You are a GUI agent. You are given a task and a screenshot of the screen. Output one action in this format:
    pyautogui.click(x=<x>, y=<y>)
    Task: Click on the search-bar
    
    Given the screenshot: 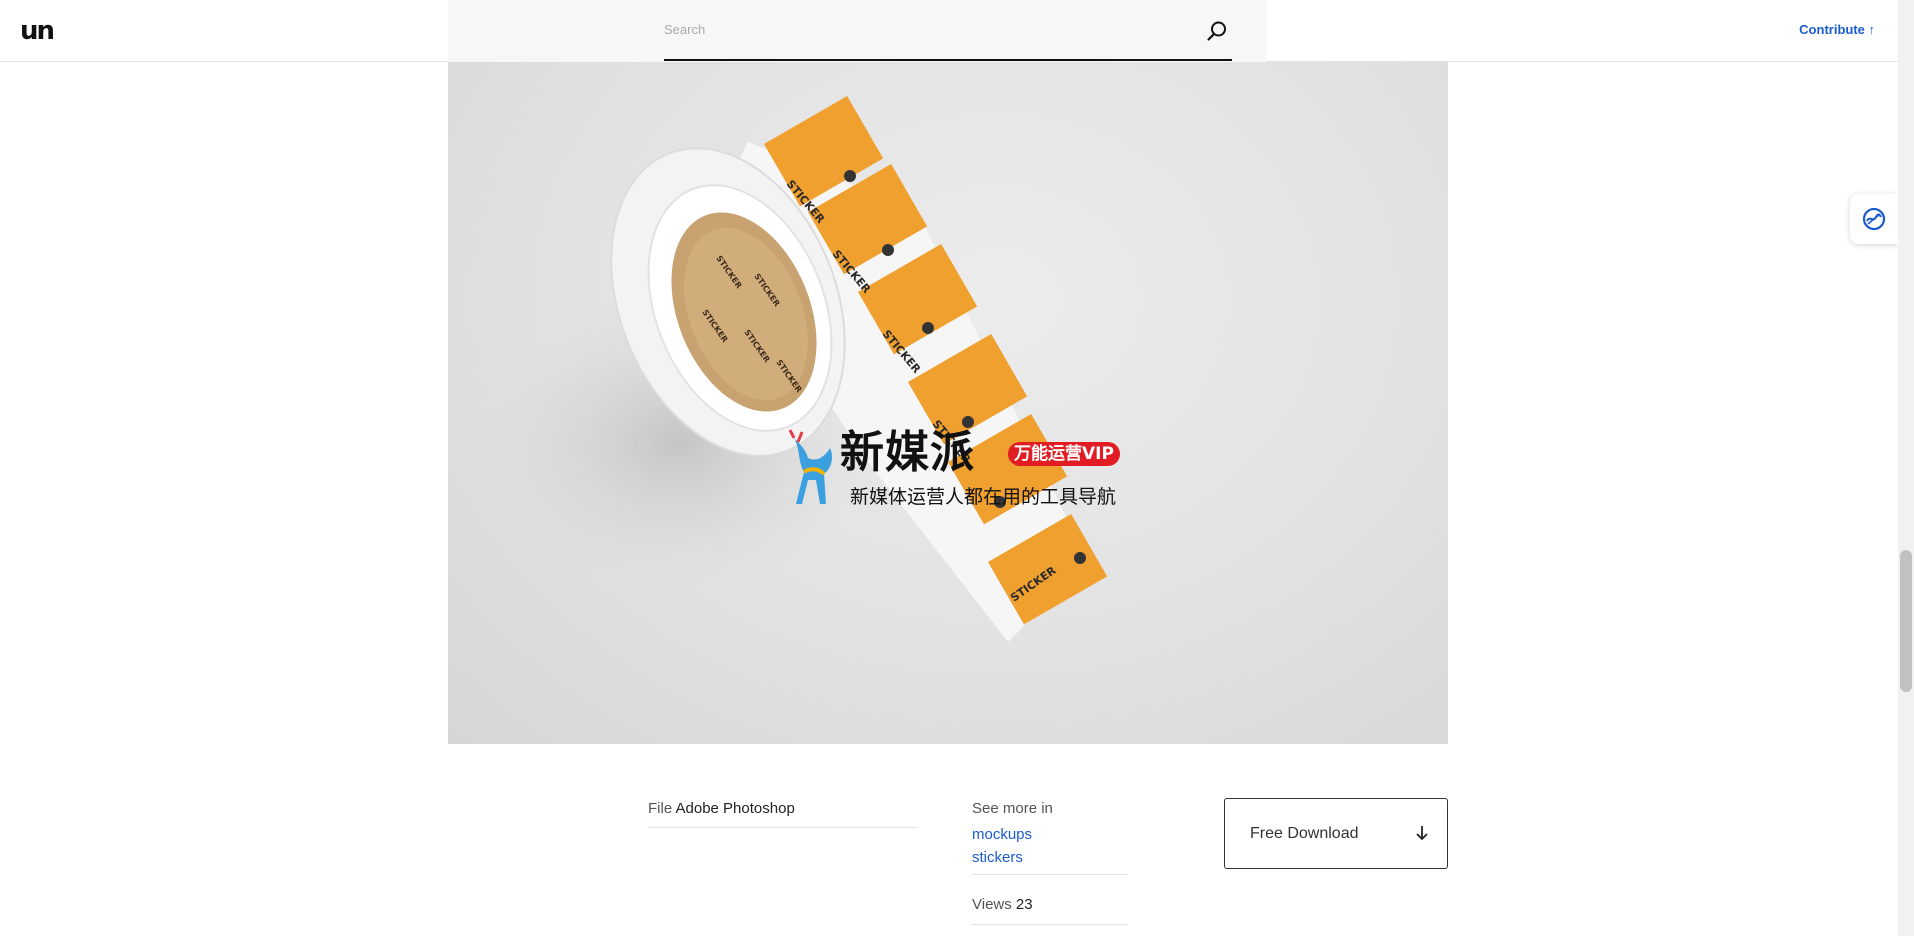 What is the action you would take?
    pyautogui.click(x=857, y=31)
    